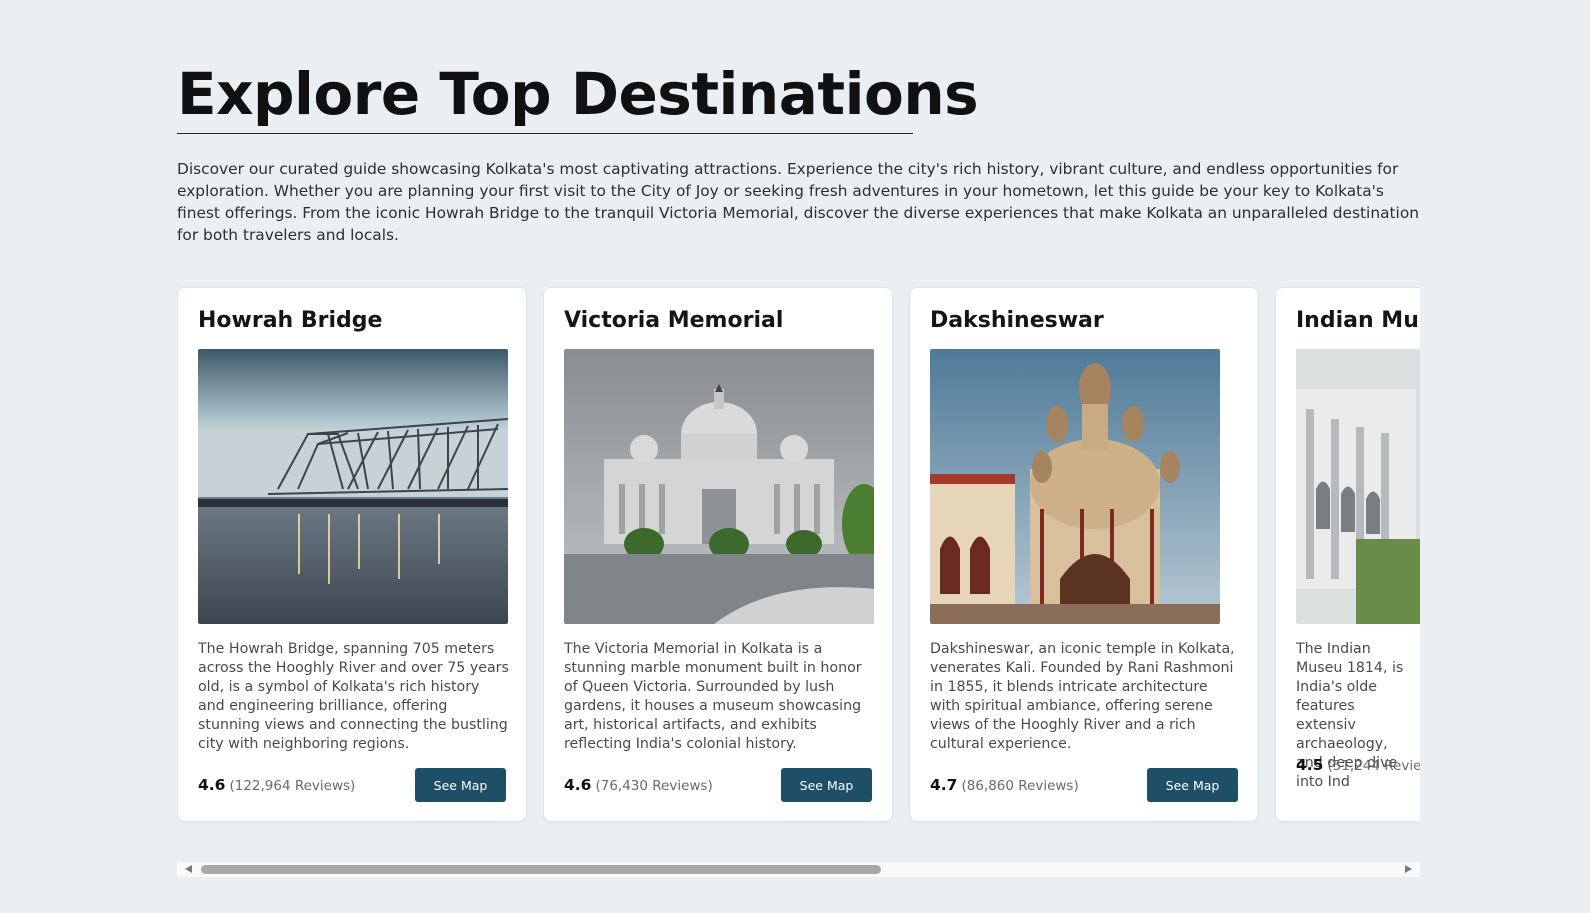  What do you see at coordinates (188, 869) in the screenshot?
I see `scroll-left-arrow-icon` at bounding box center [188, 869].